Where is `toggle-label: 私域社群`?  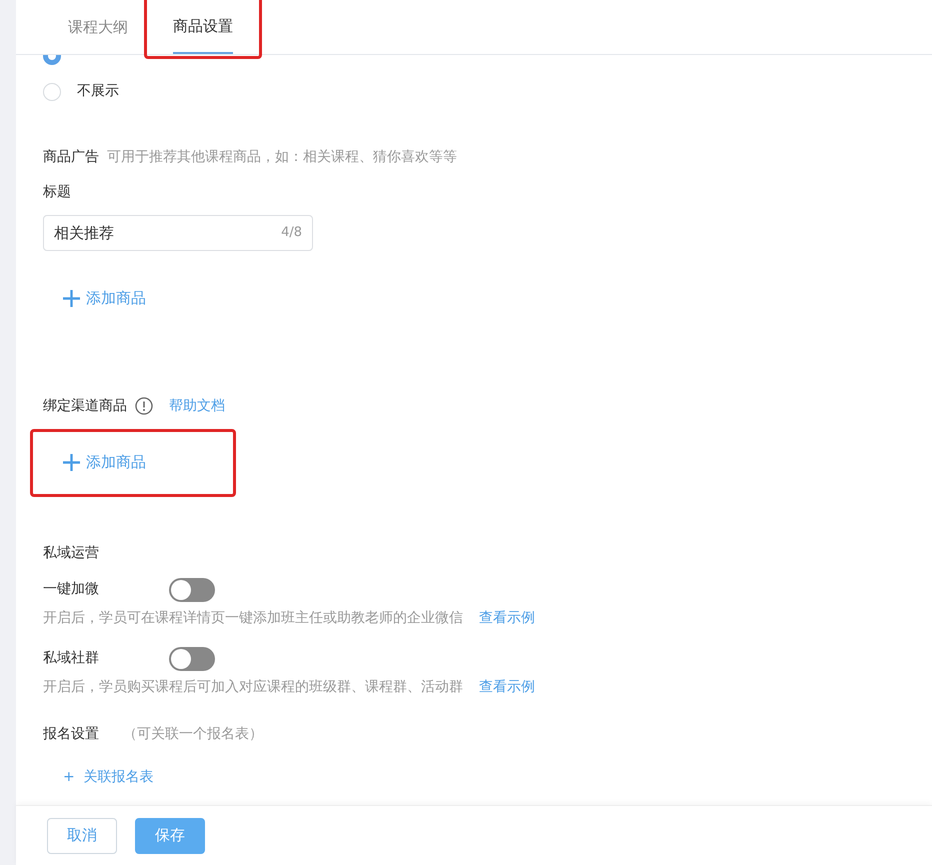 toggle-label: 私域社群 is located at coordinates (71, 658).